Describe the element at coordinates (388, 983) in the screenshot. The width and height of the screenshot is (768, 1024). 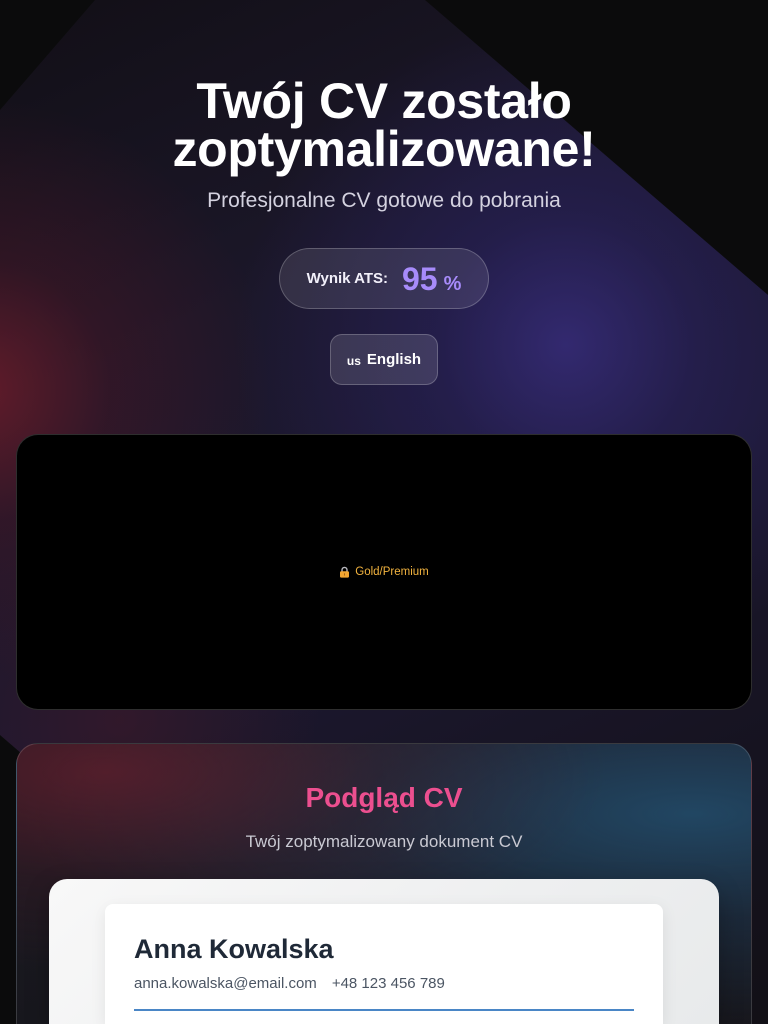
I see `cv-phone: +48 123 456 789` at that location.